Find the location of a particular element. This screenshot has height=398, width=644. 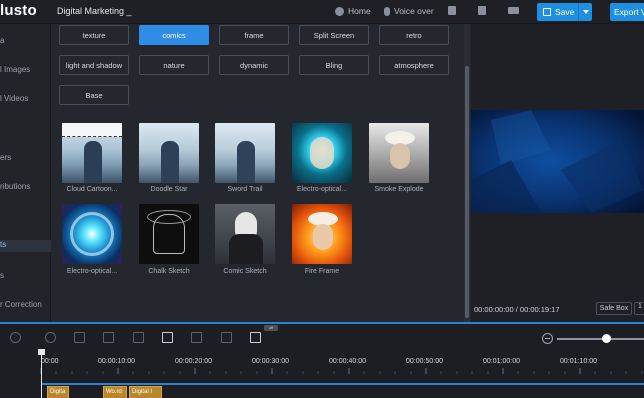

tag-comics: comics is located at coordinates (174, 35).